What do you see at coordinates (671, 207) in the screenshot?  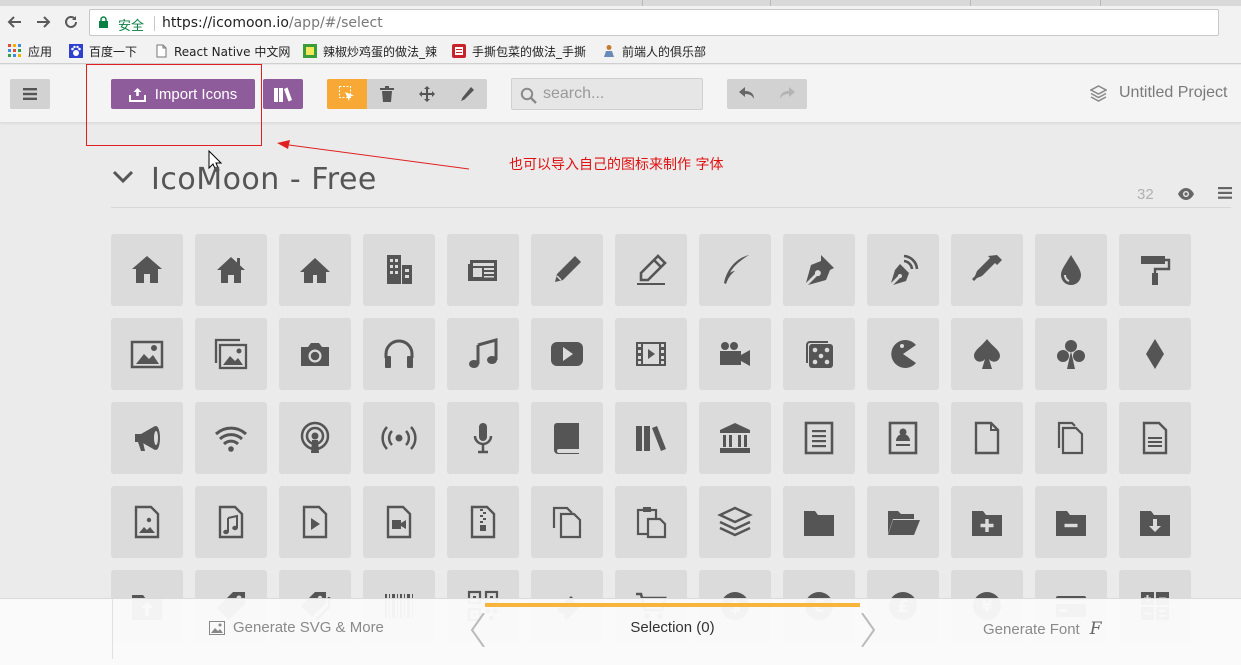 I see `set-divider` at bounding box center [671, 207].